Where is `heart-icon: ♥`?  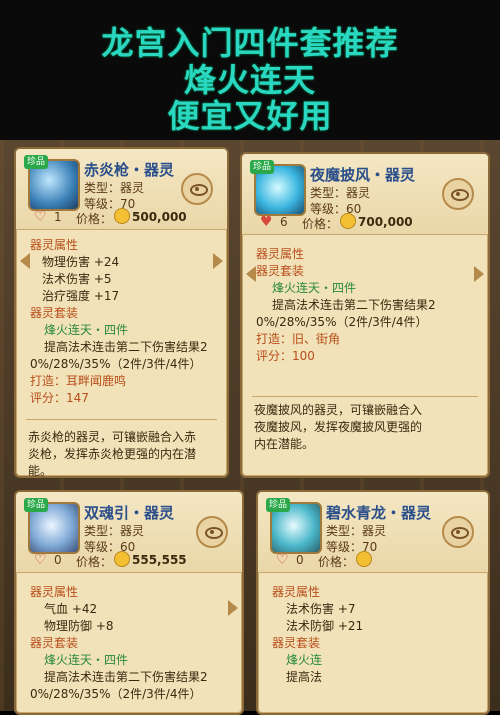
heart-icon: ♥ is located at coordinates (266, 222).